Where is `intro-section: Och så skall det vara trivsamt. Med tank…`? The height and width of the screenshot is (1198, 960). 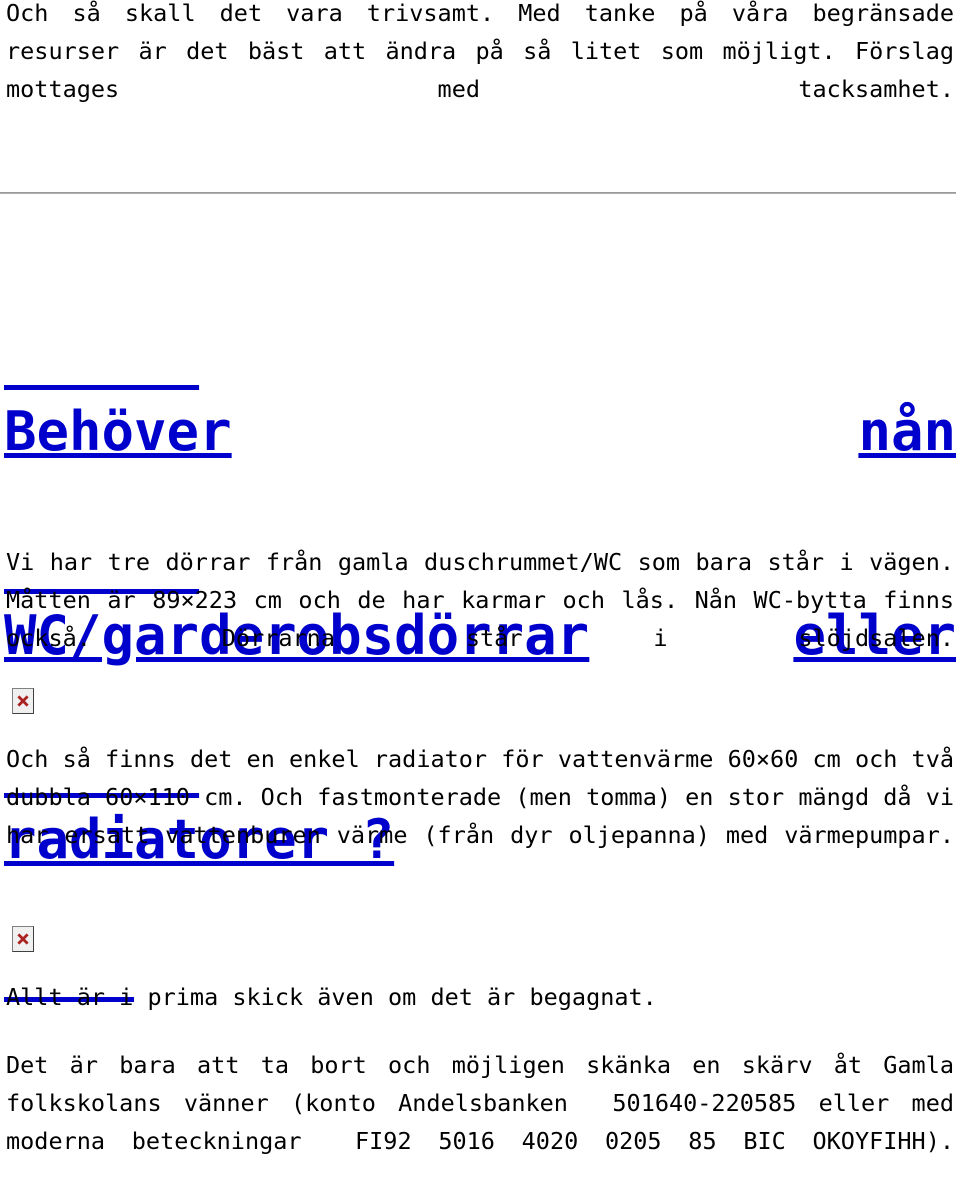 intro-section: Och så skall det vara trivsamt. Med tank… is located at coordinates (480, 73).